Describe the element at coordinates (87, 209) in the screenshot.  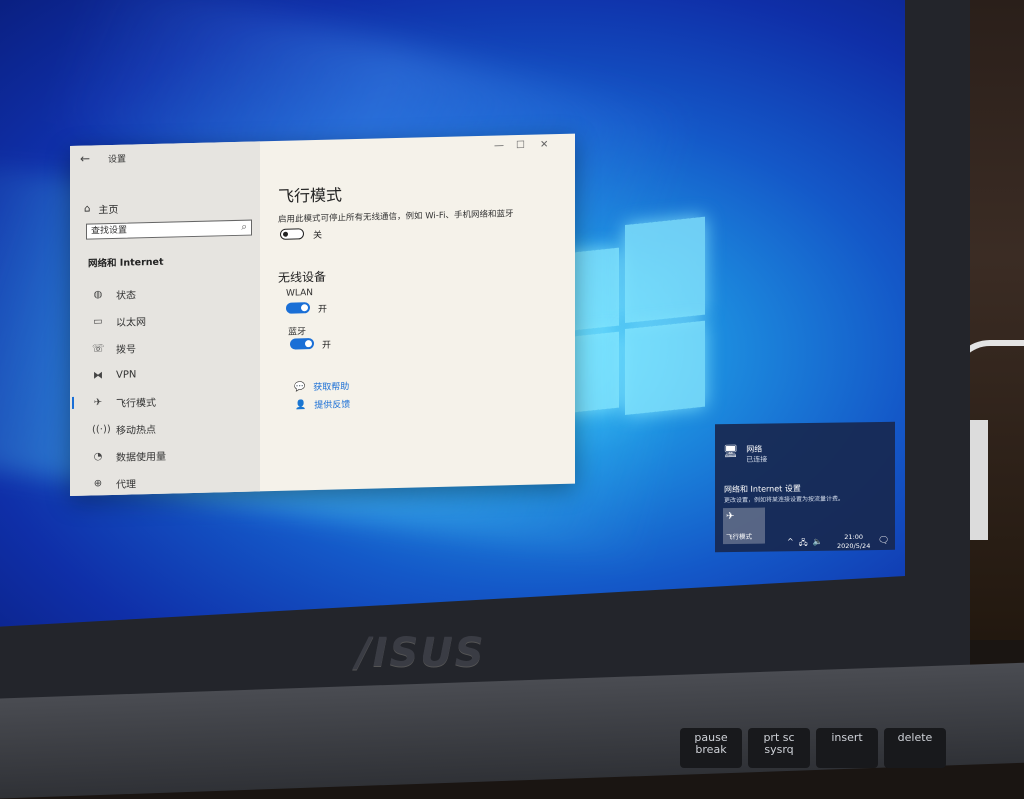
I see `home-icon: ⌂` at that location.